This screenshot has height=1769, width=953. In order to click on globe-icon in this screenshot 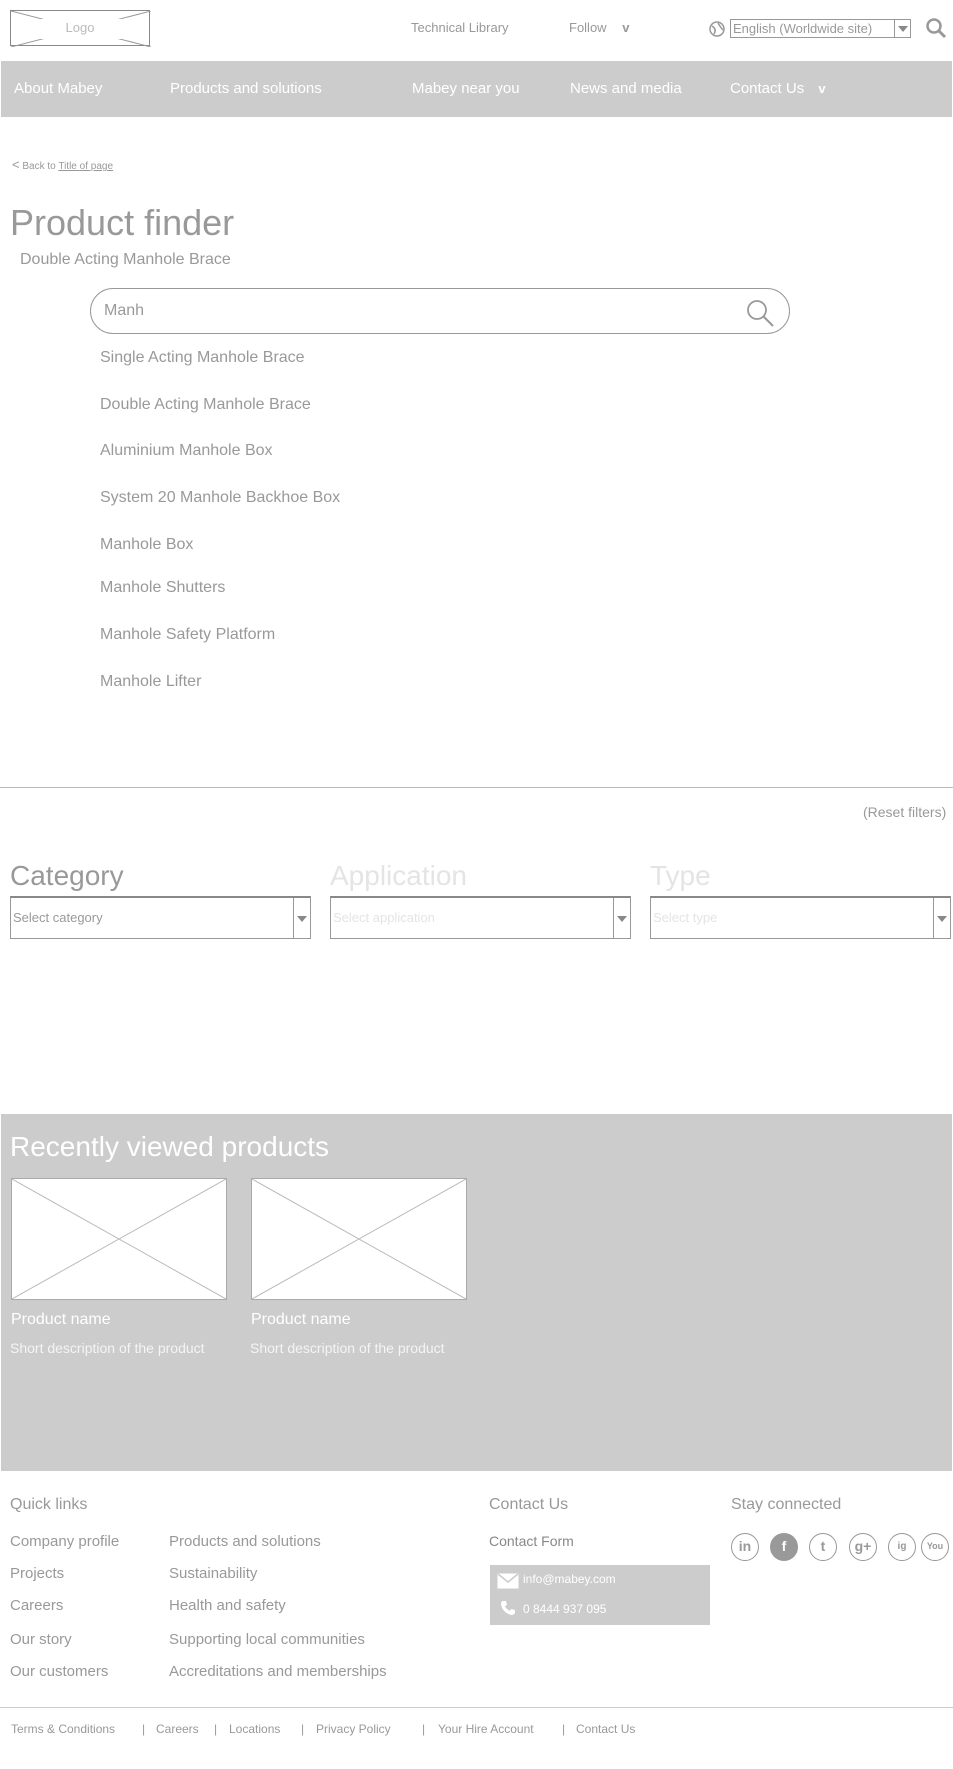, I will do `click(717, 31)`.